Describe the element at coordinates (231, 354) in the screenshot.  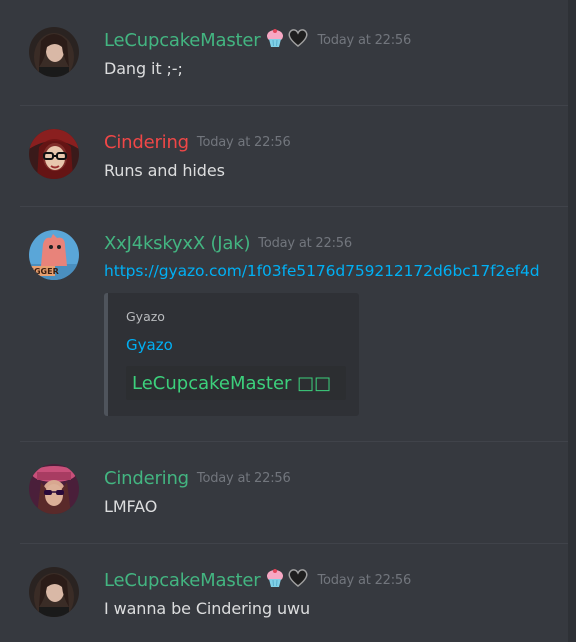
I see `link-embed: Gyazo Gyazo LeCupcakeMaster □□` at that location.